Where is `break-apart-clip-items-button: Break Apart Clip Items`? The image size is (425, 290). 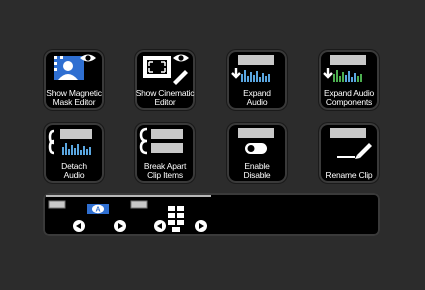 break-apart-clip-items-button: Break Apart Clip Items is located at coordinates (165, 153).